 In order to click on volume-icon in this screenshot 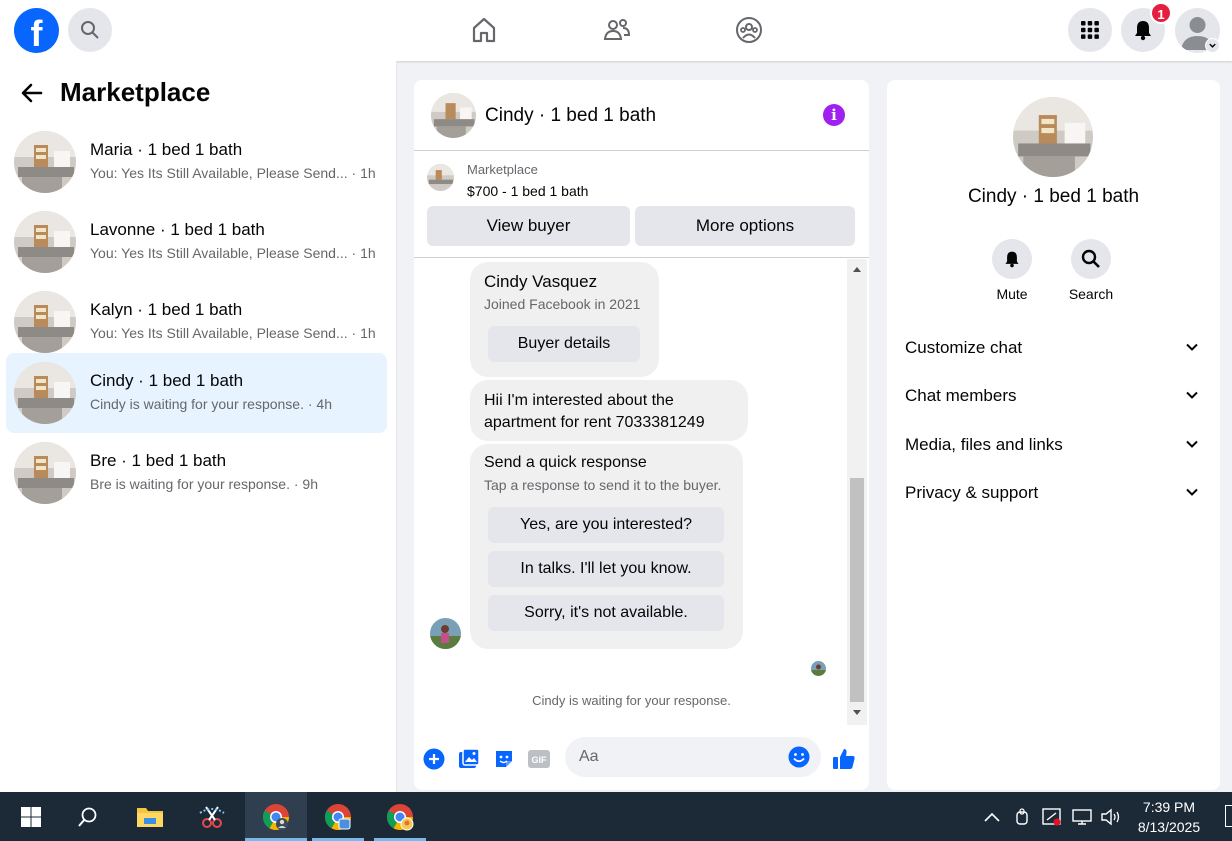, I will do `click(1111, 817)`.